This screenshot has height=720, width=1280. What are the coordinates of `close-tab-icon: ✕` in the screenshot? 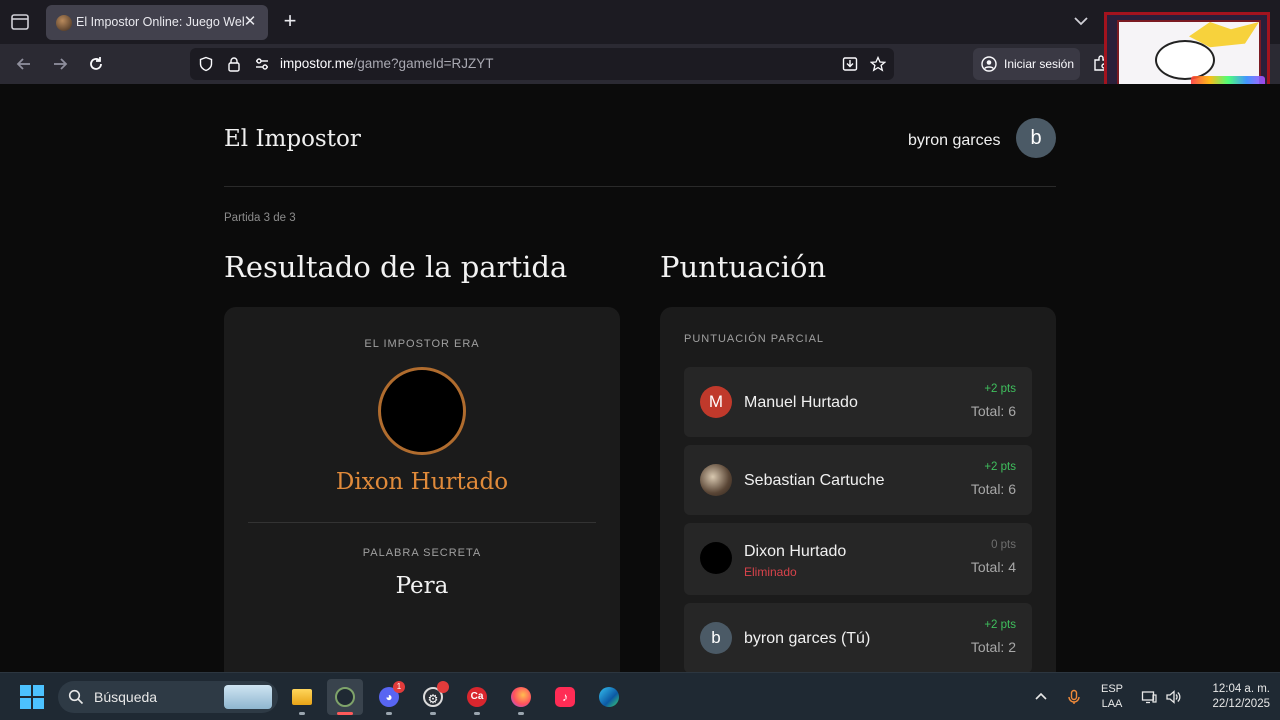 It's located at (250, 22).